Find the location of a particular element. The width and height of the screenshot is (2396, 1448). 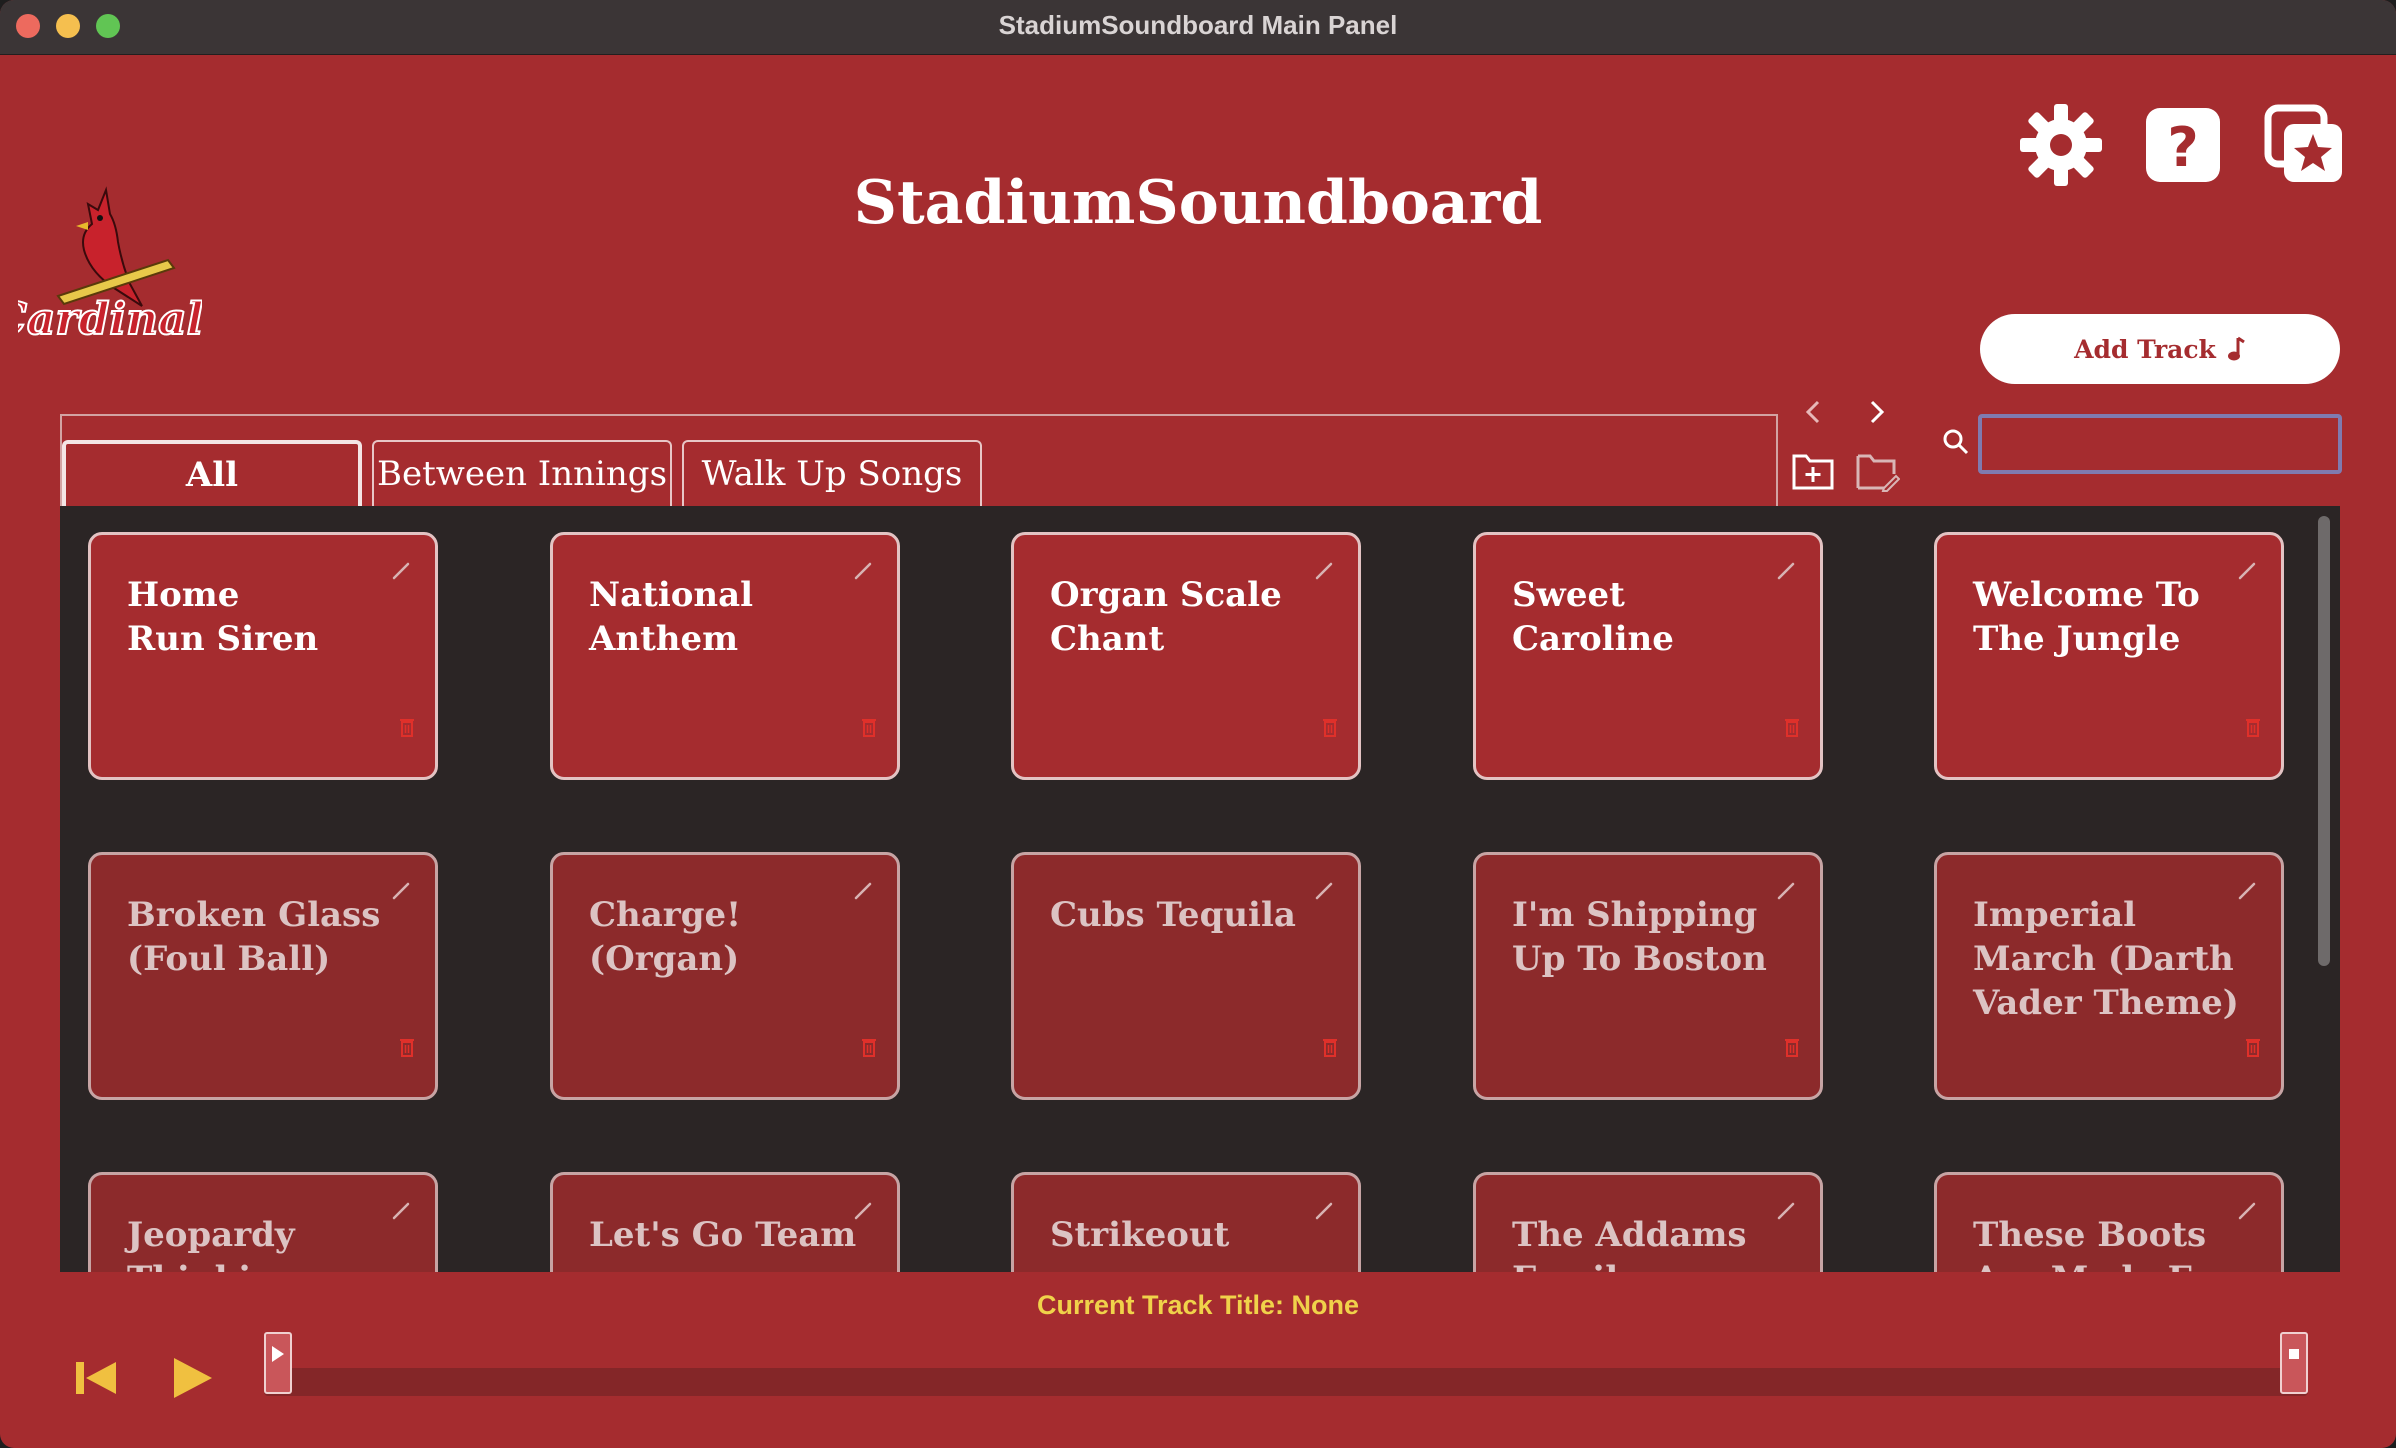

track-card: The Addams Family is located at coordinates (1648, 1222).